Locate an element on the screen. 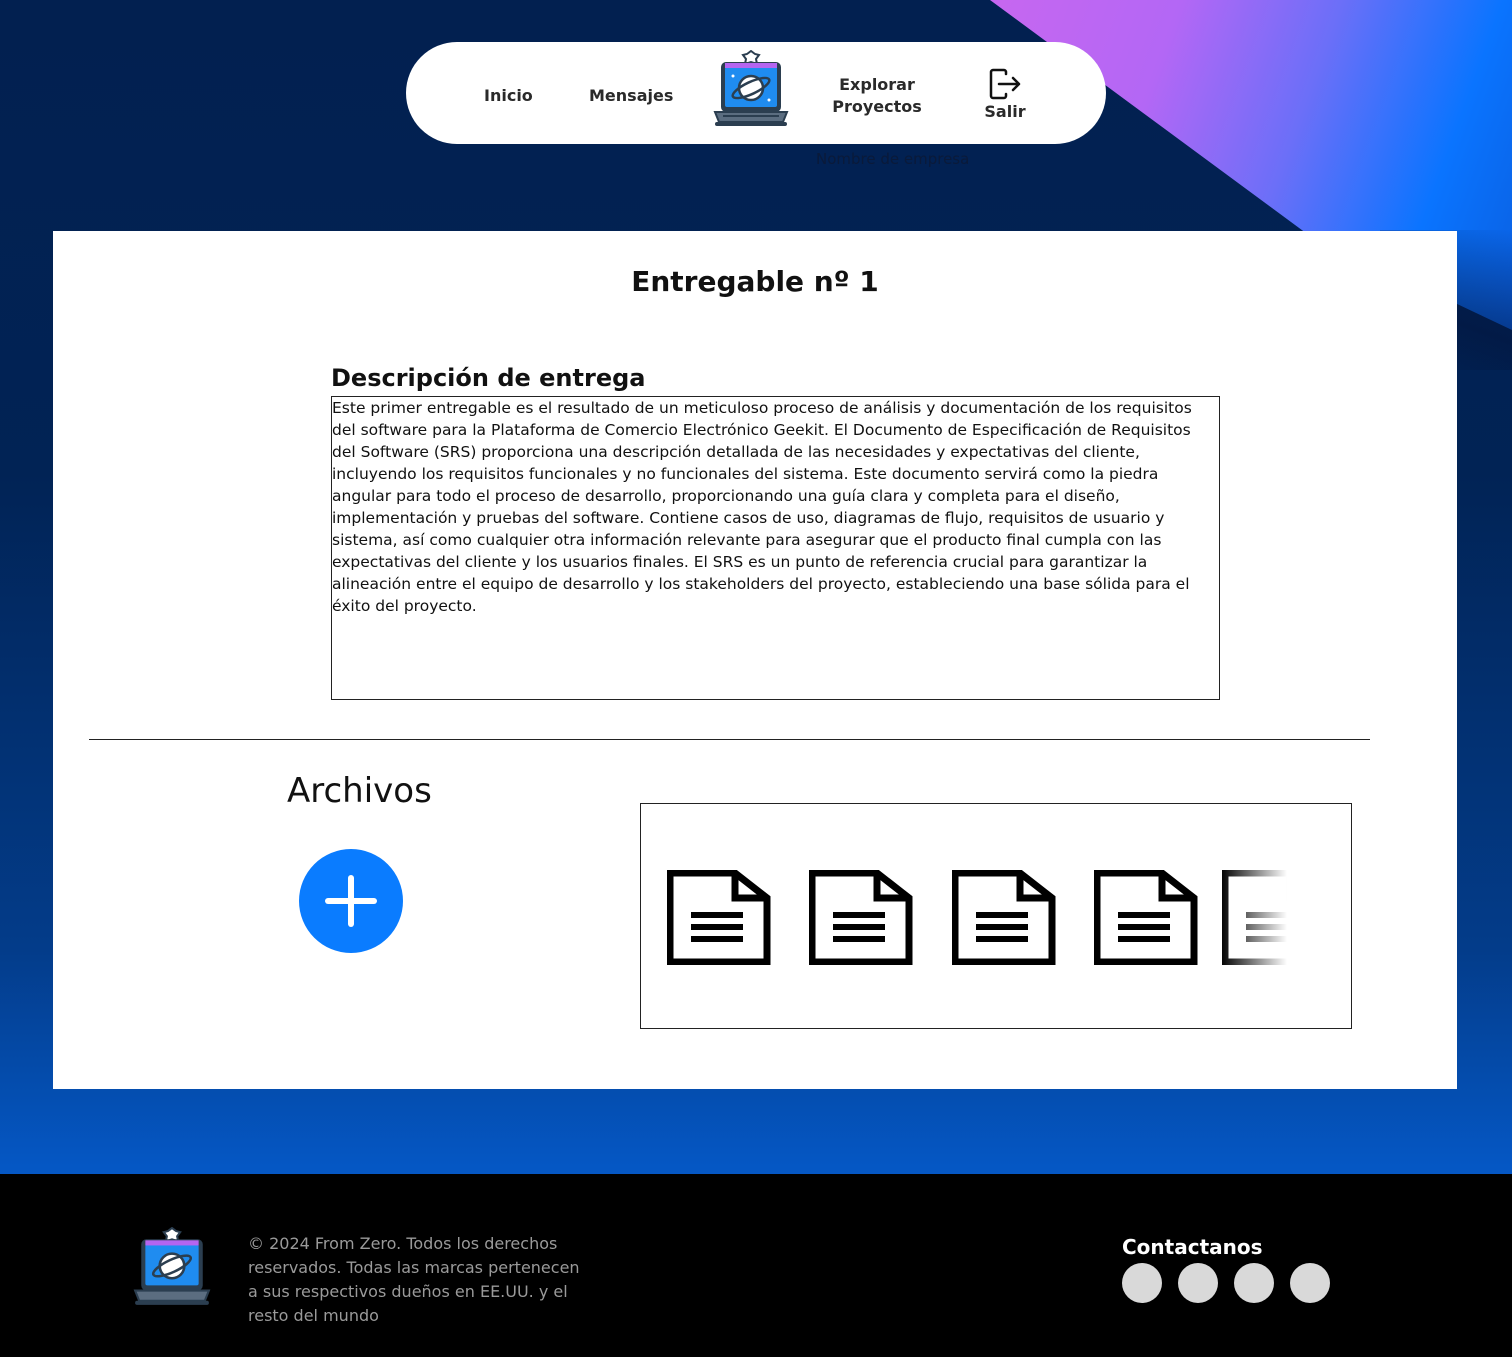 Image resolution: width=1512 pixels, height=1357 pixels. contact-title: Contactanos is located at coordinates (1192, 1247).